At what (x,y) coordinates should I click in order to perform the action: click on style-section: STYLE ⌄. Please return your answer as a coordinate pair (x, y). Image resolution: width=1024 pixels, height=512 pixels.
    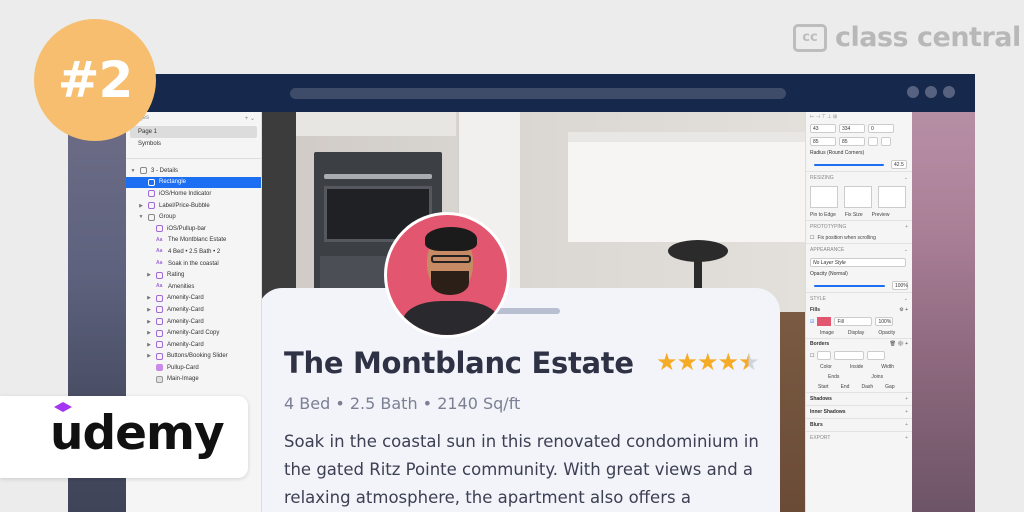
    Looking at the image, I should click on (859, 298).